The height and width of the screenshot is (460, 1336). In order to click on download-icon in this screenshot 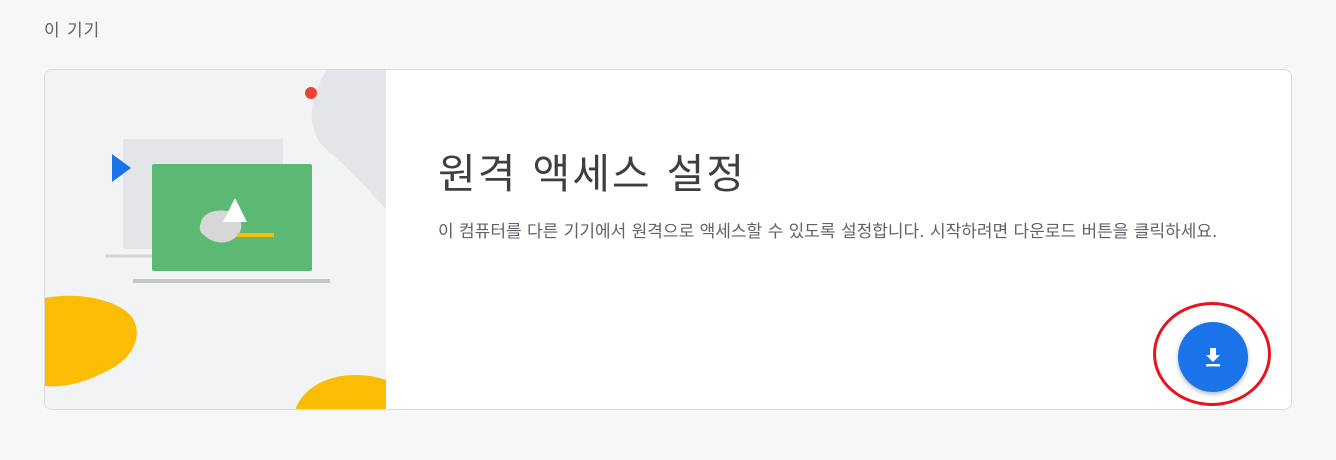, I will do `click(1213, 357)`.